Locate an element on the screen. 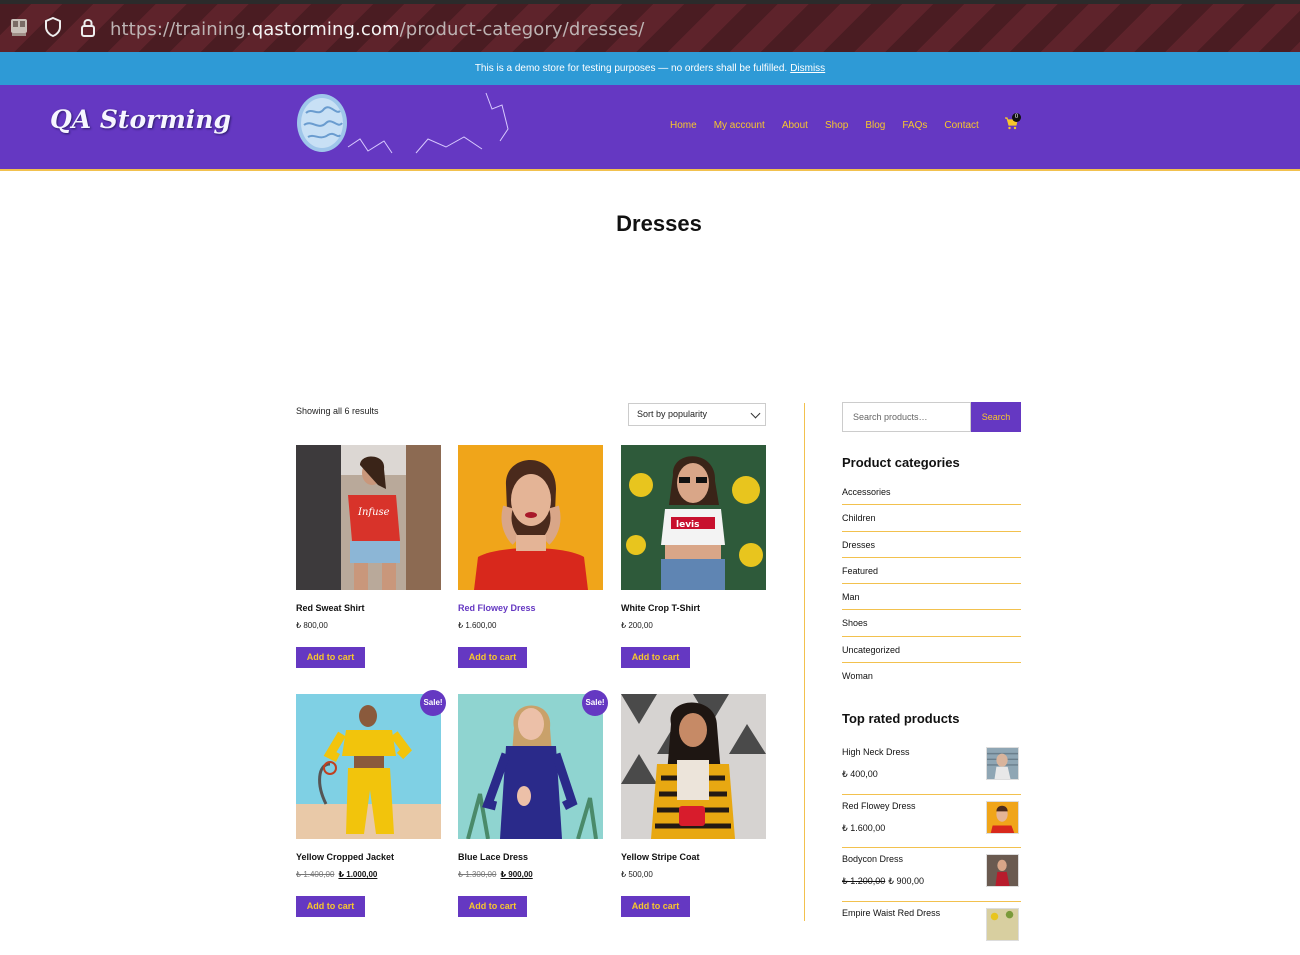  top-rated-item: High Neck Dress ₺ 400,00 is located at coordinates (931, 768).